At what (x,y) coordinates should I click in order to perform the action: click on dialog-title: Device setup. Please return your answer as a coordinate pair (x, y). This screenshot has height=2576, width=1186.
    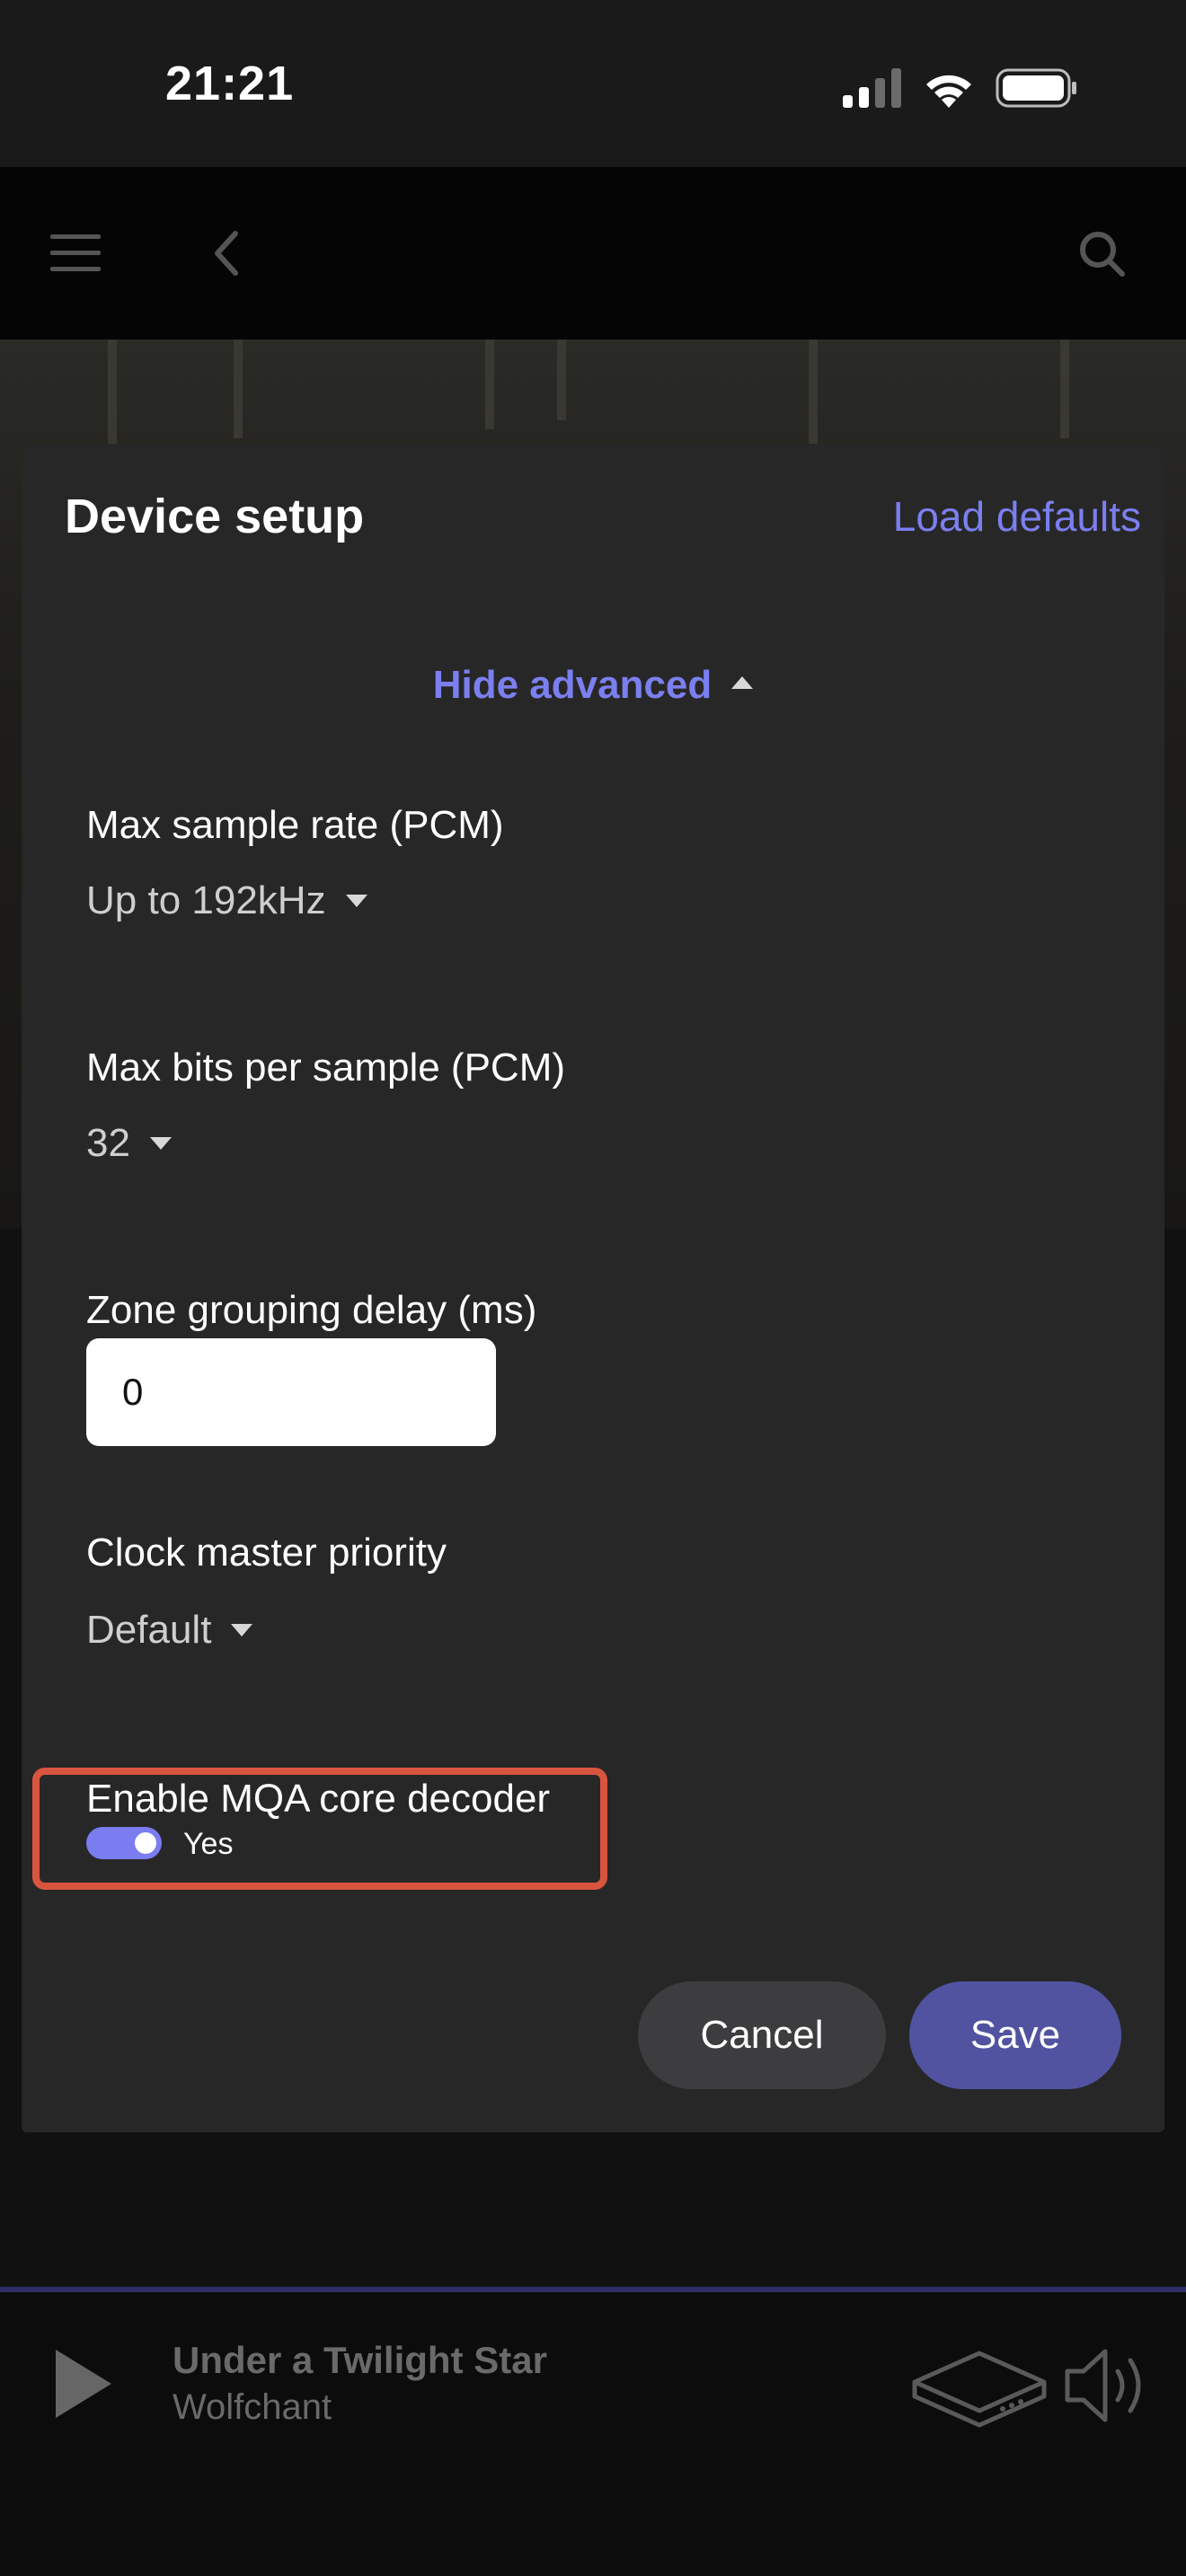
    Looking at the image, I should click on (215, 516).